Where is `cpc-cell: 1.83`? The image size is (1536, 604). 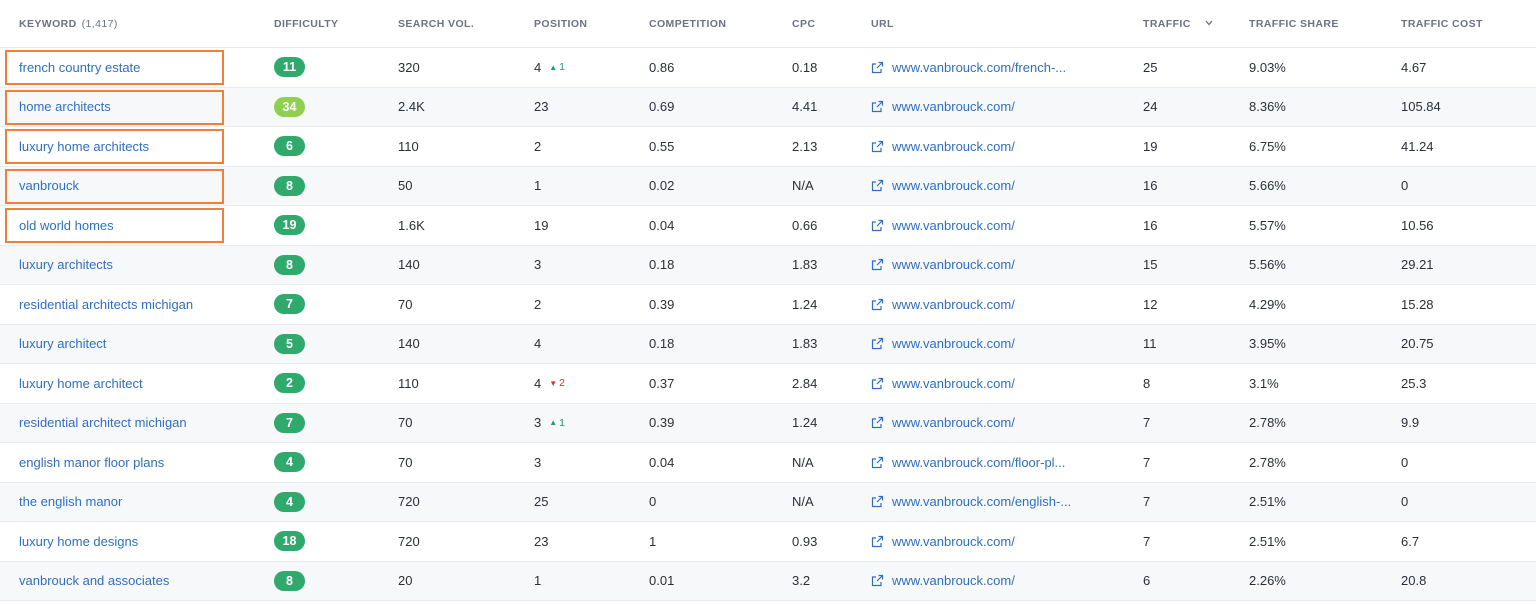 cpc-cell: 1.83 is located at coordinates (805, 344).